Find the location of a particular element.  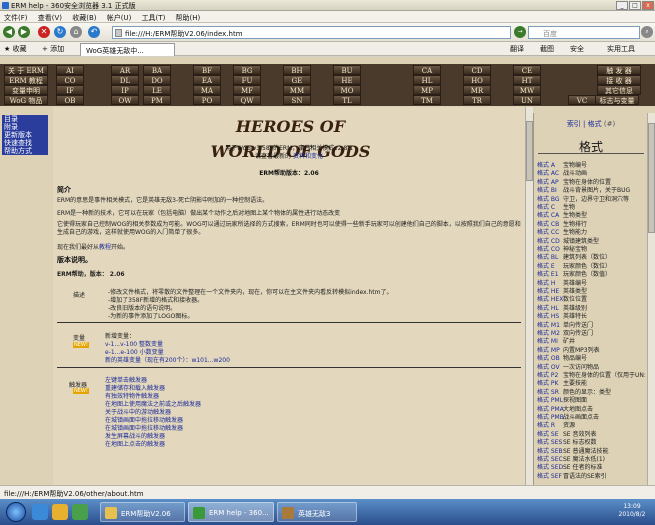

format-code: 格式 CC is located at coordinates (550, 231).